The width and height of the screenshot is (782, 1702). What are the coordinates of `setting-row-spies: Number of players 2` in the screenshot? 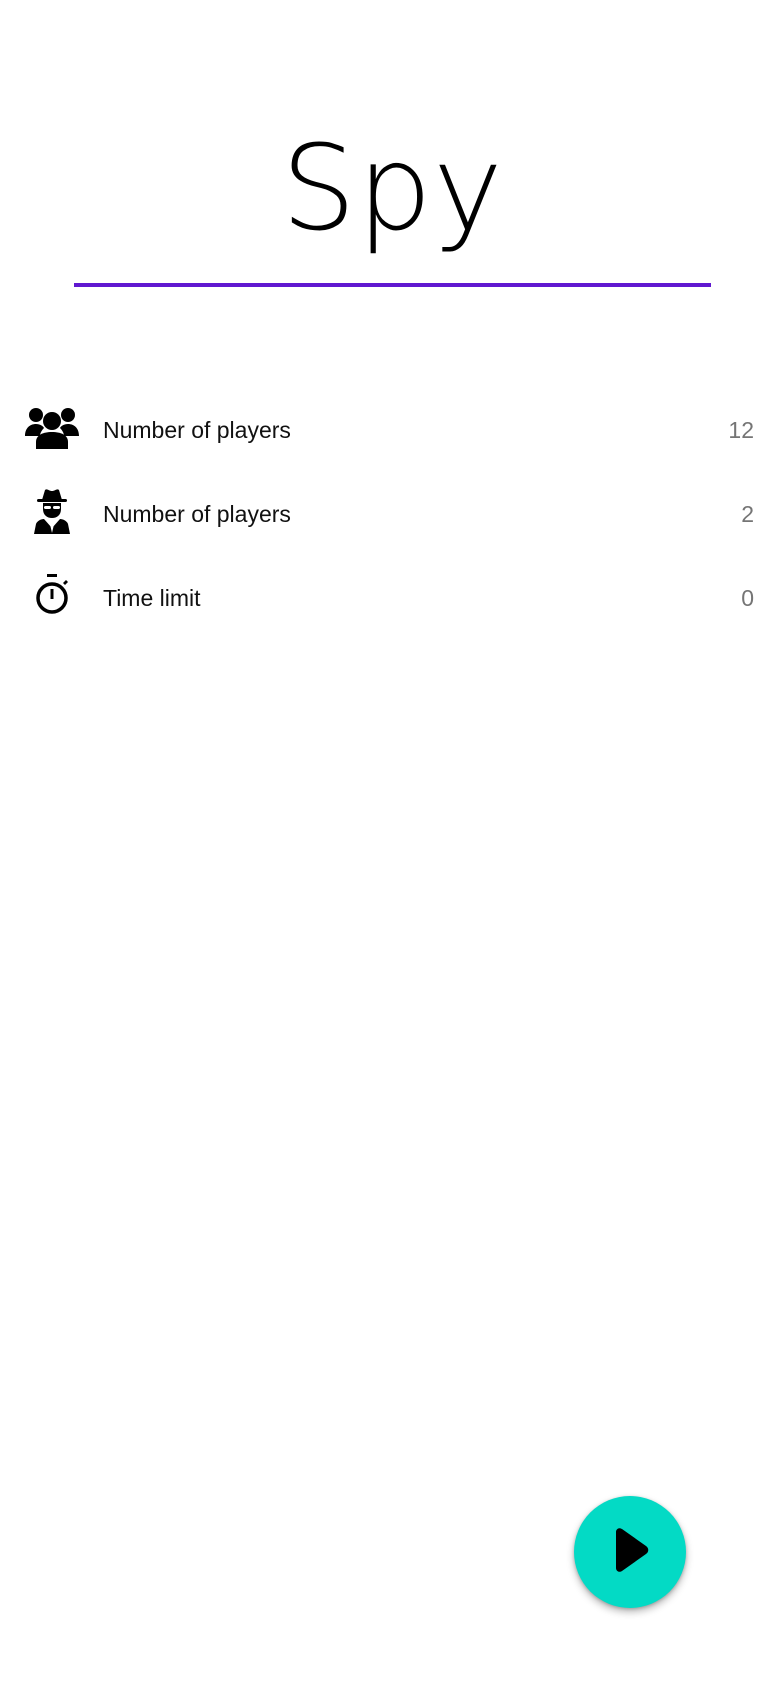 It's located at (391, 514).